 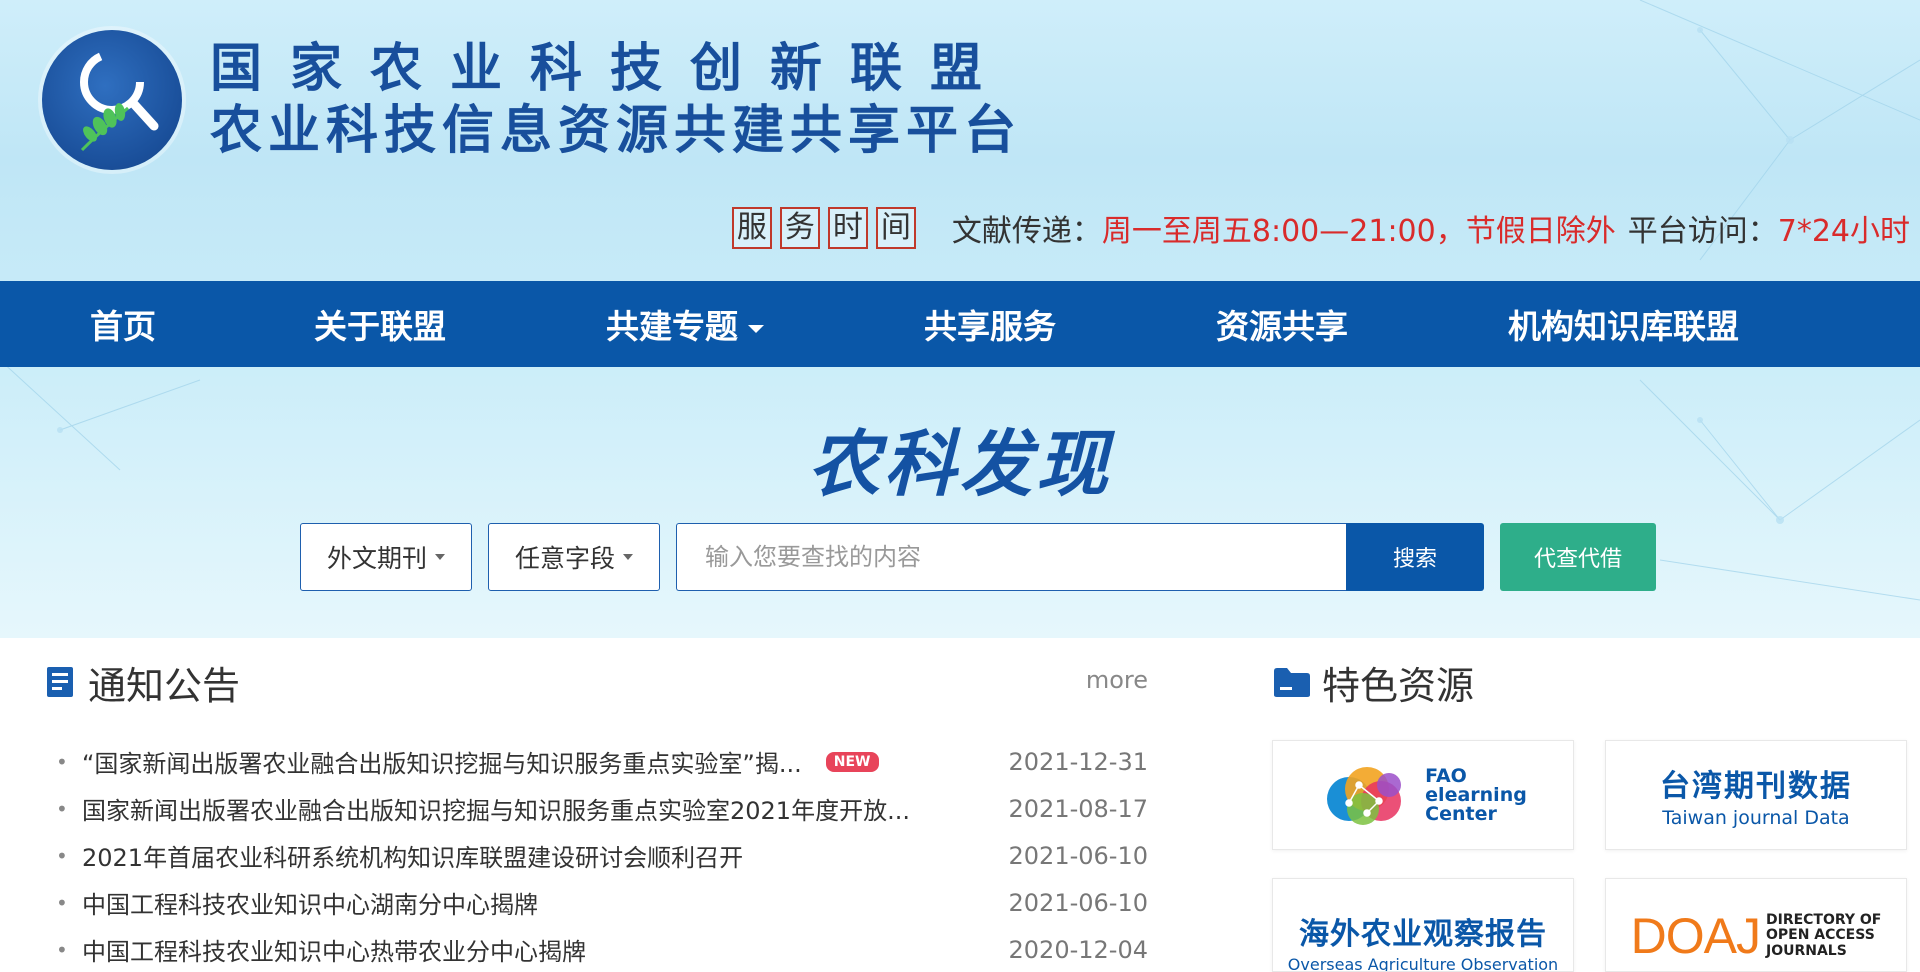 What do you see at coordinates (413, 858) in the screenshot?
I see `notice-title: 2021年首届农业科研系统机构知识库联盟建设研讨会顺利召开` at bounding box center [413, 858].